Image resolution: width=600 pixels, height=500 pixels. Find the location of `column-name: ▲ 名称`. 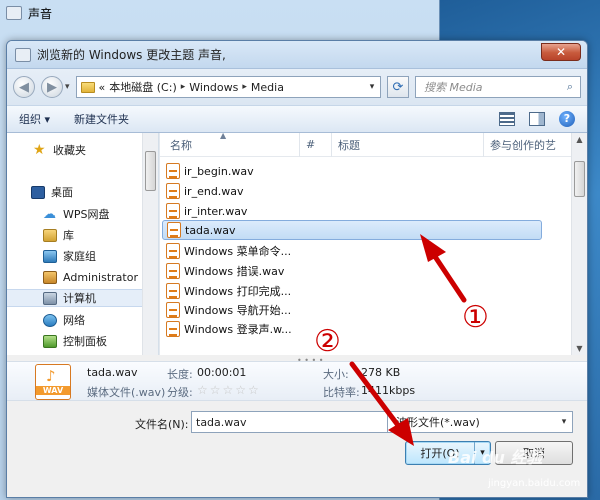

column-name: ▲ 名称 is located at coordinates (230, 143).